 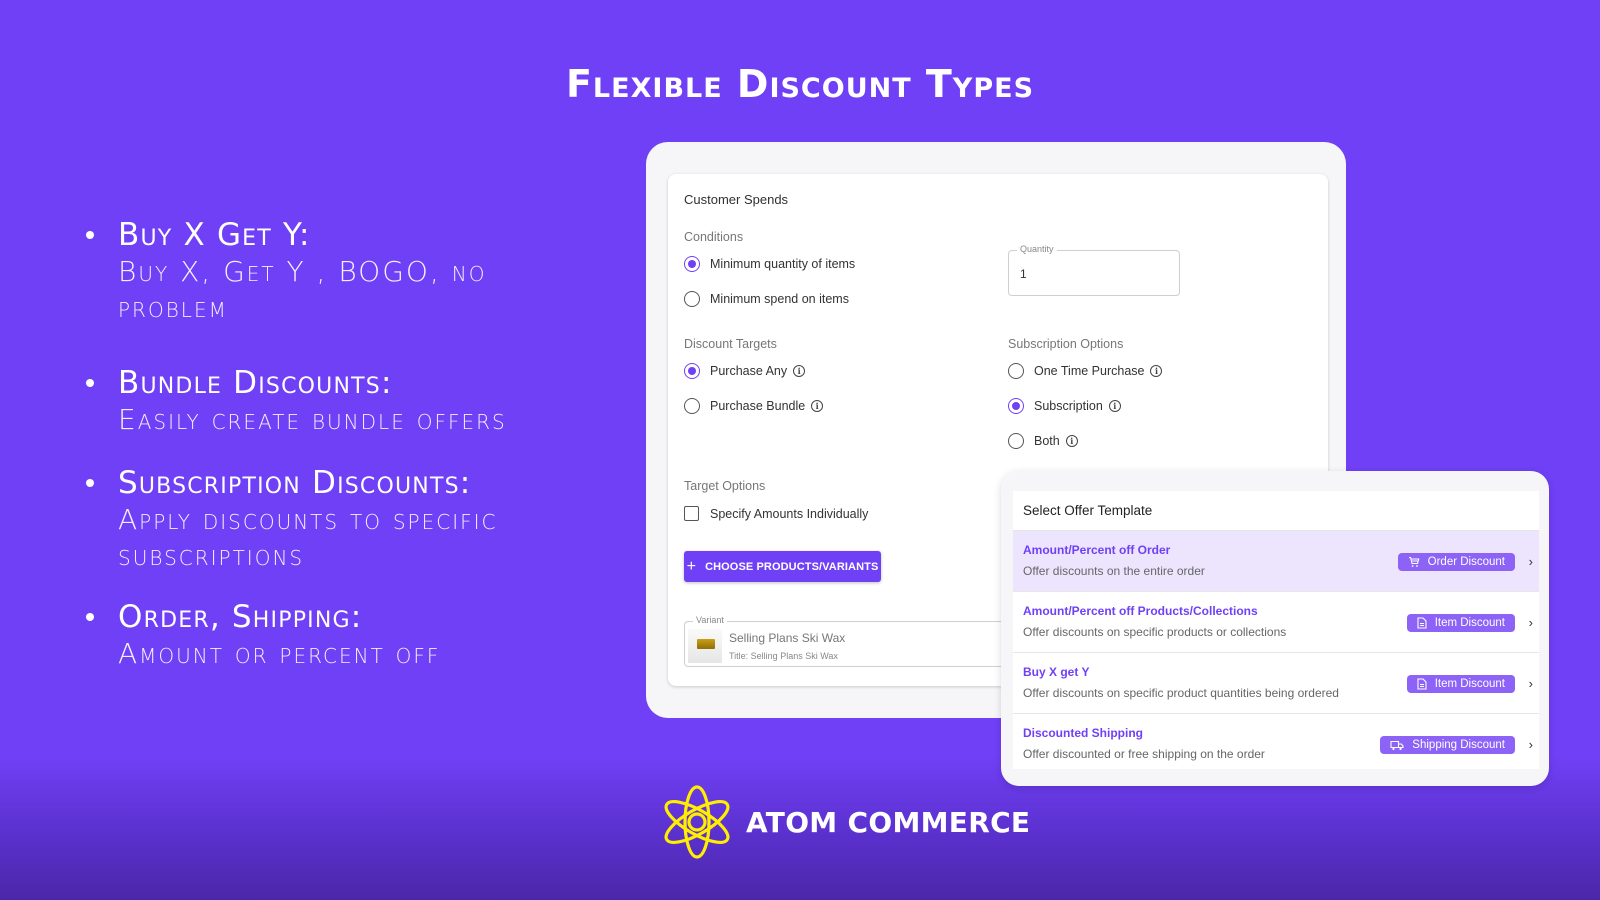 I want to click on offer-template-title: Select Offer Template, so click(x=1276, y=511).